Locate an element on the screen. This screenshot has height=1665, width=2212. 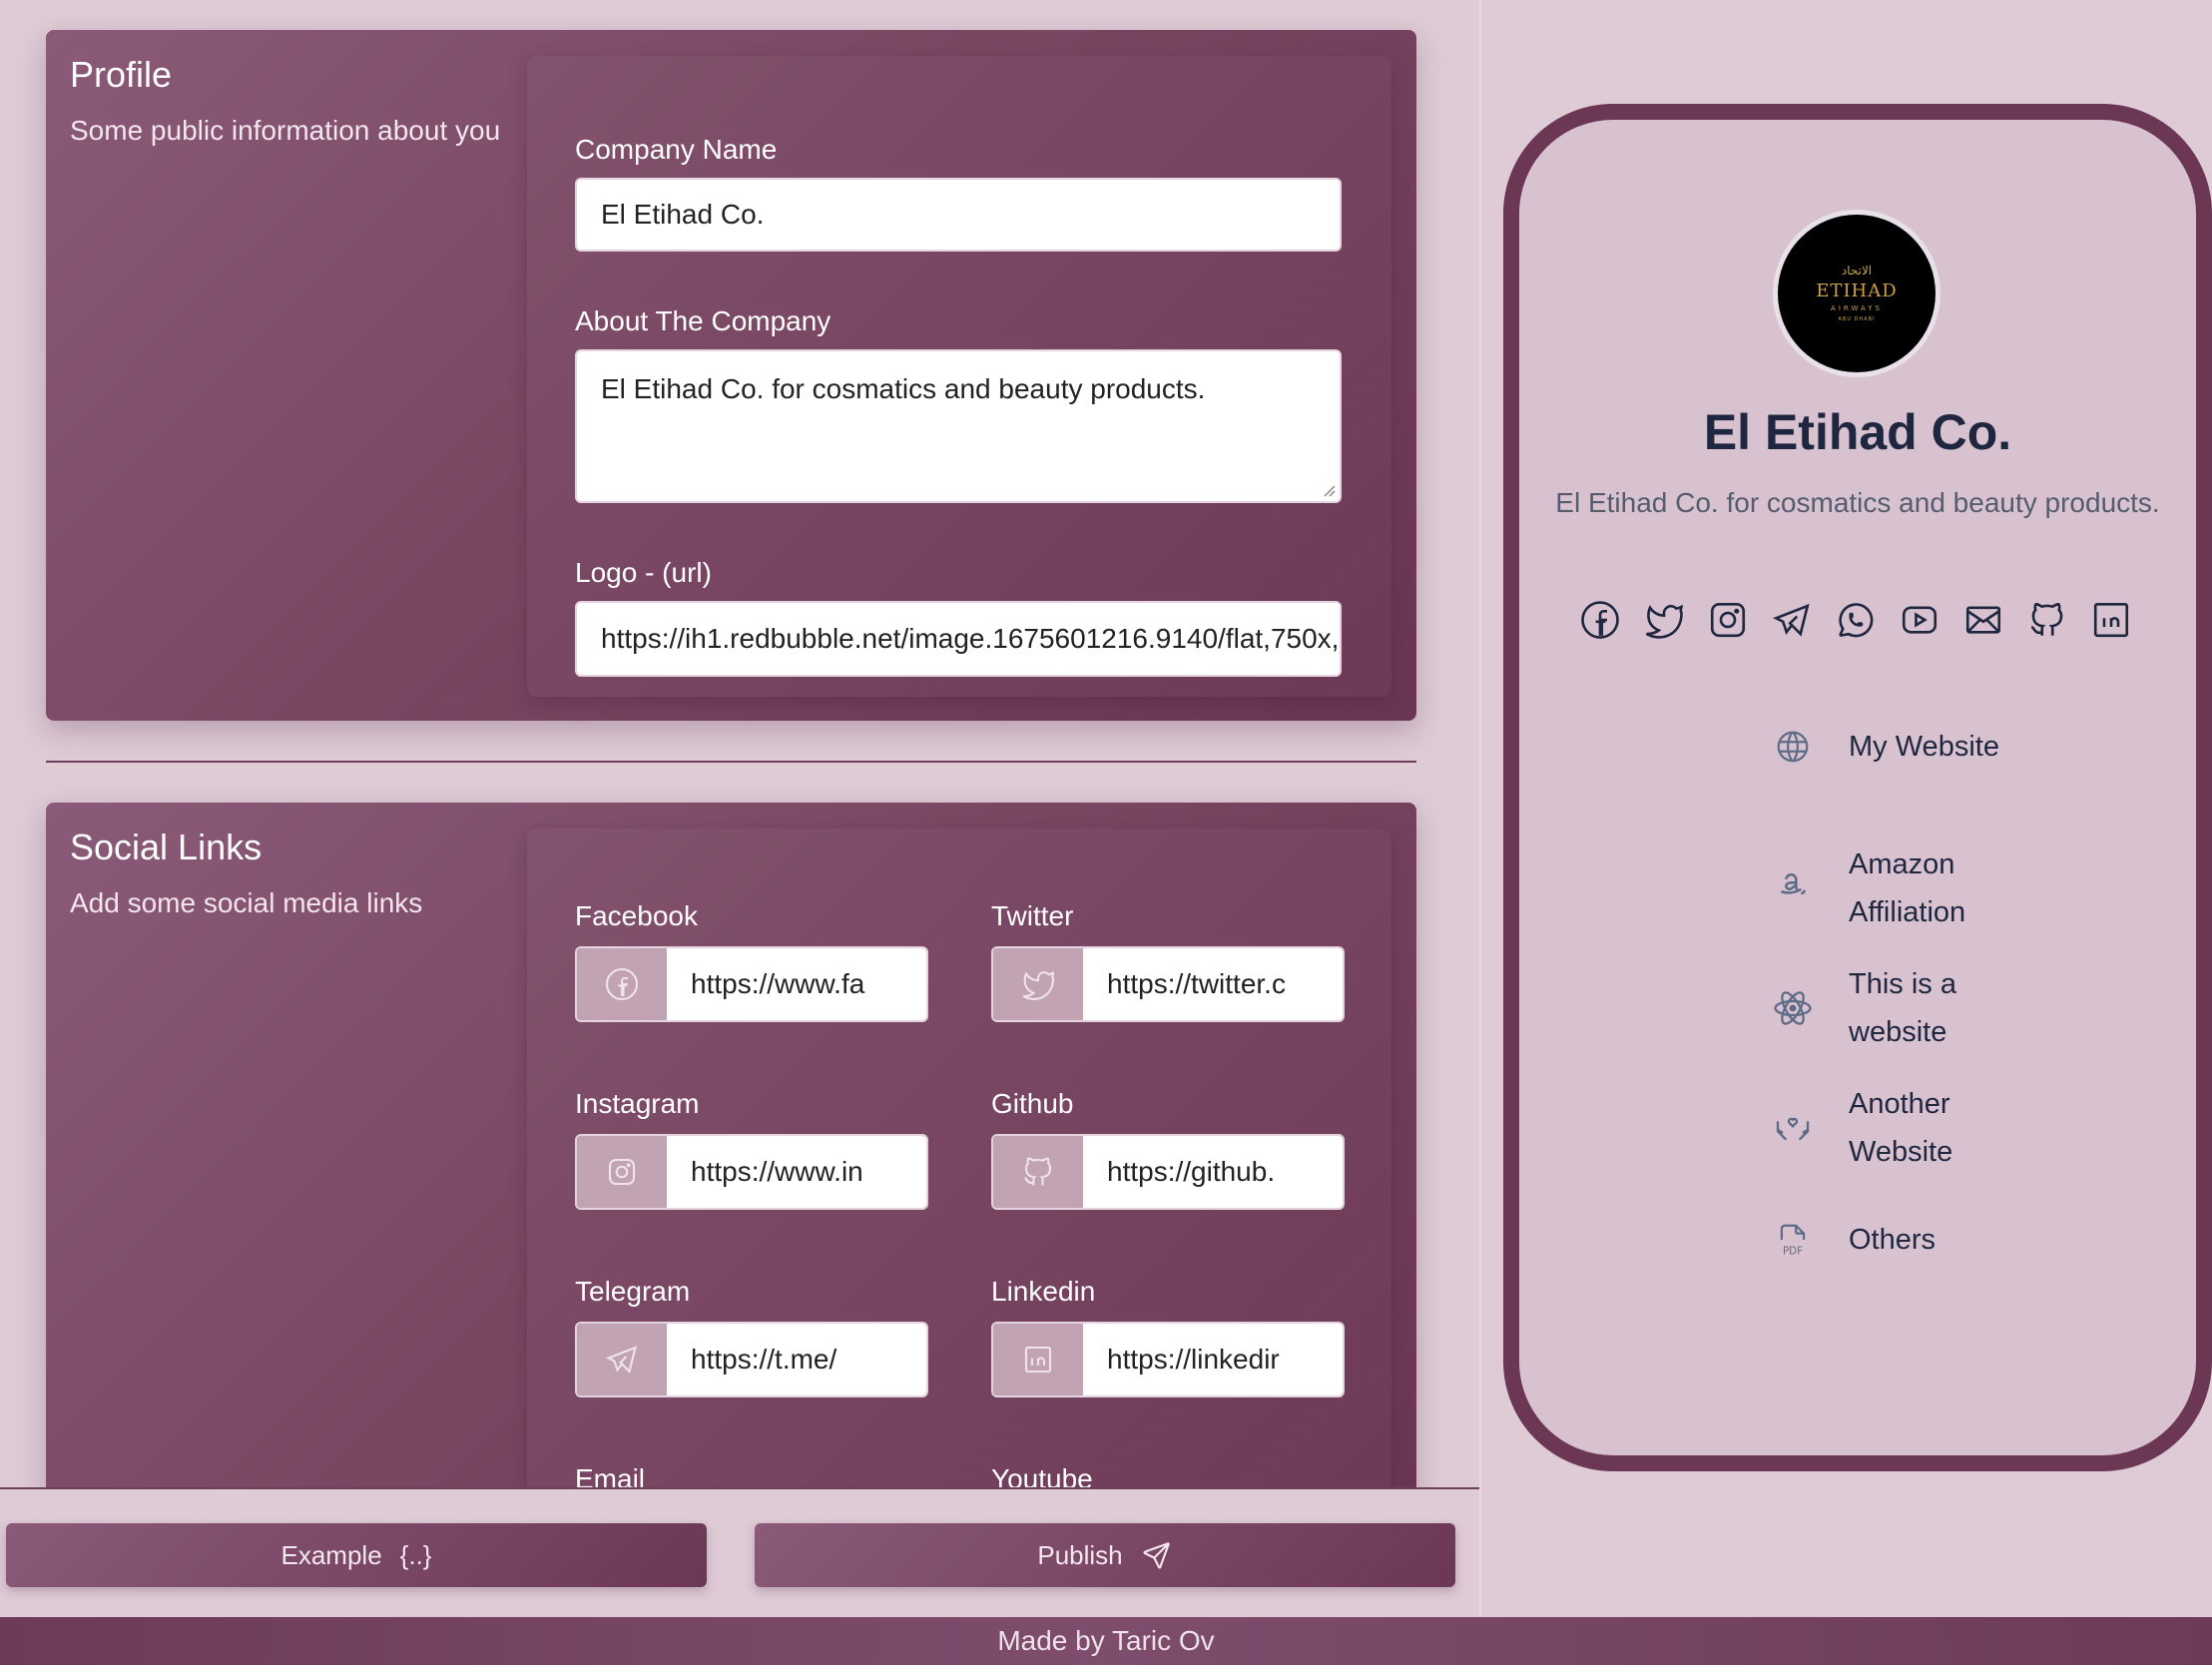
preview-link-label: Others is located at coordinates (1892, 1240).